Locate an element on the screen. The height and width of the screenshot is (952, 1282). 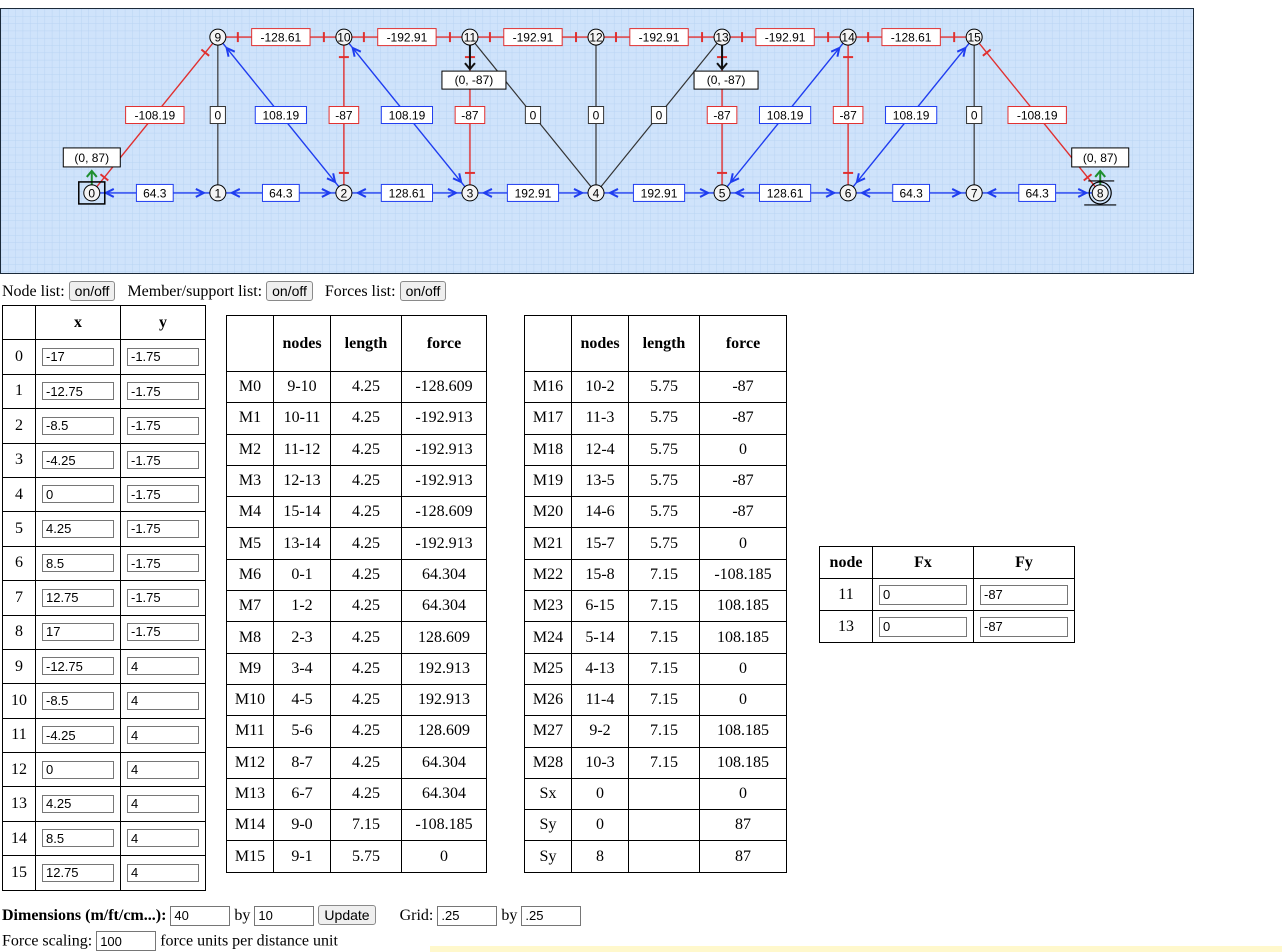
force-row: 13 is located at coordinates (947, 626).